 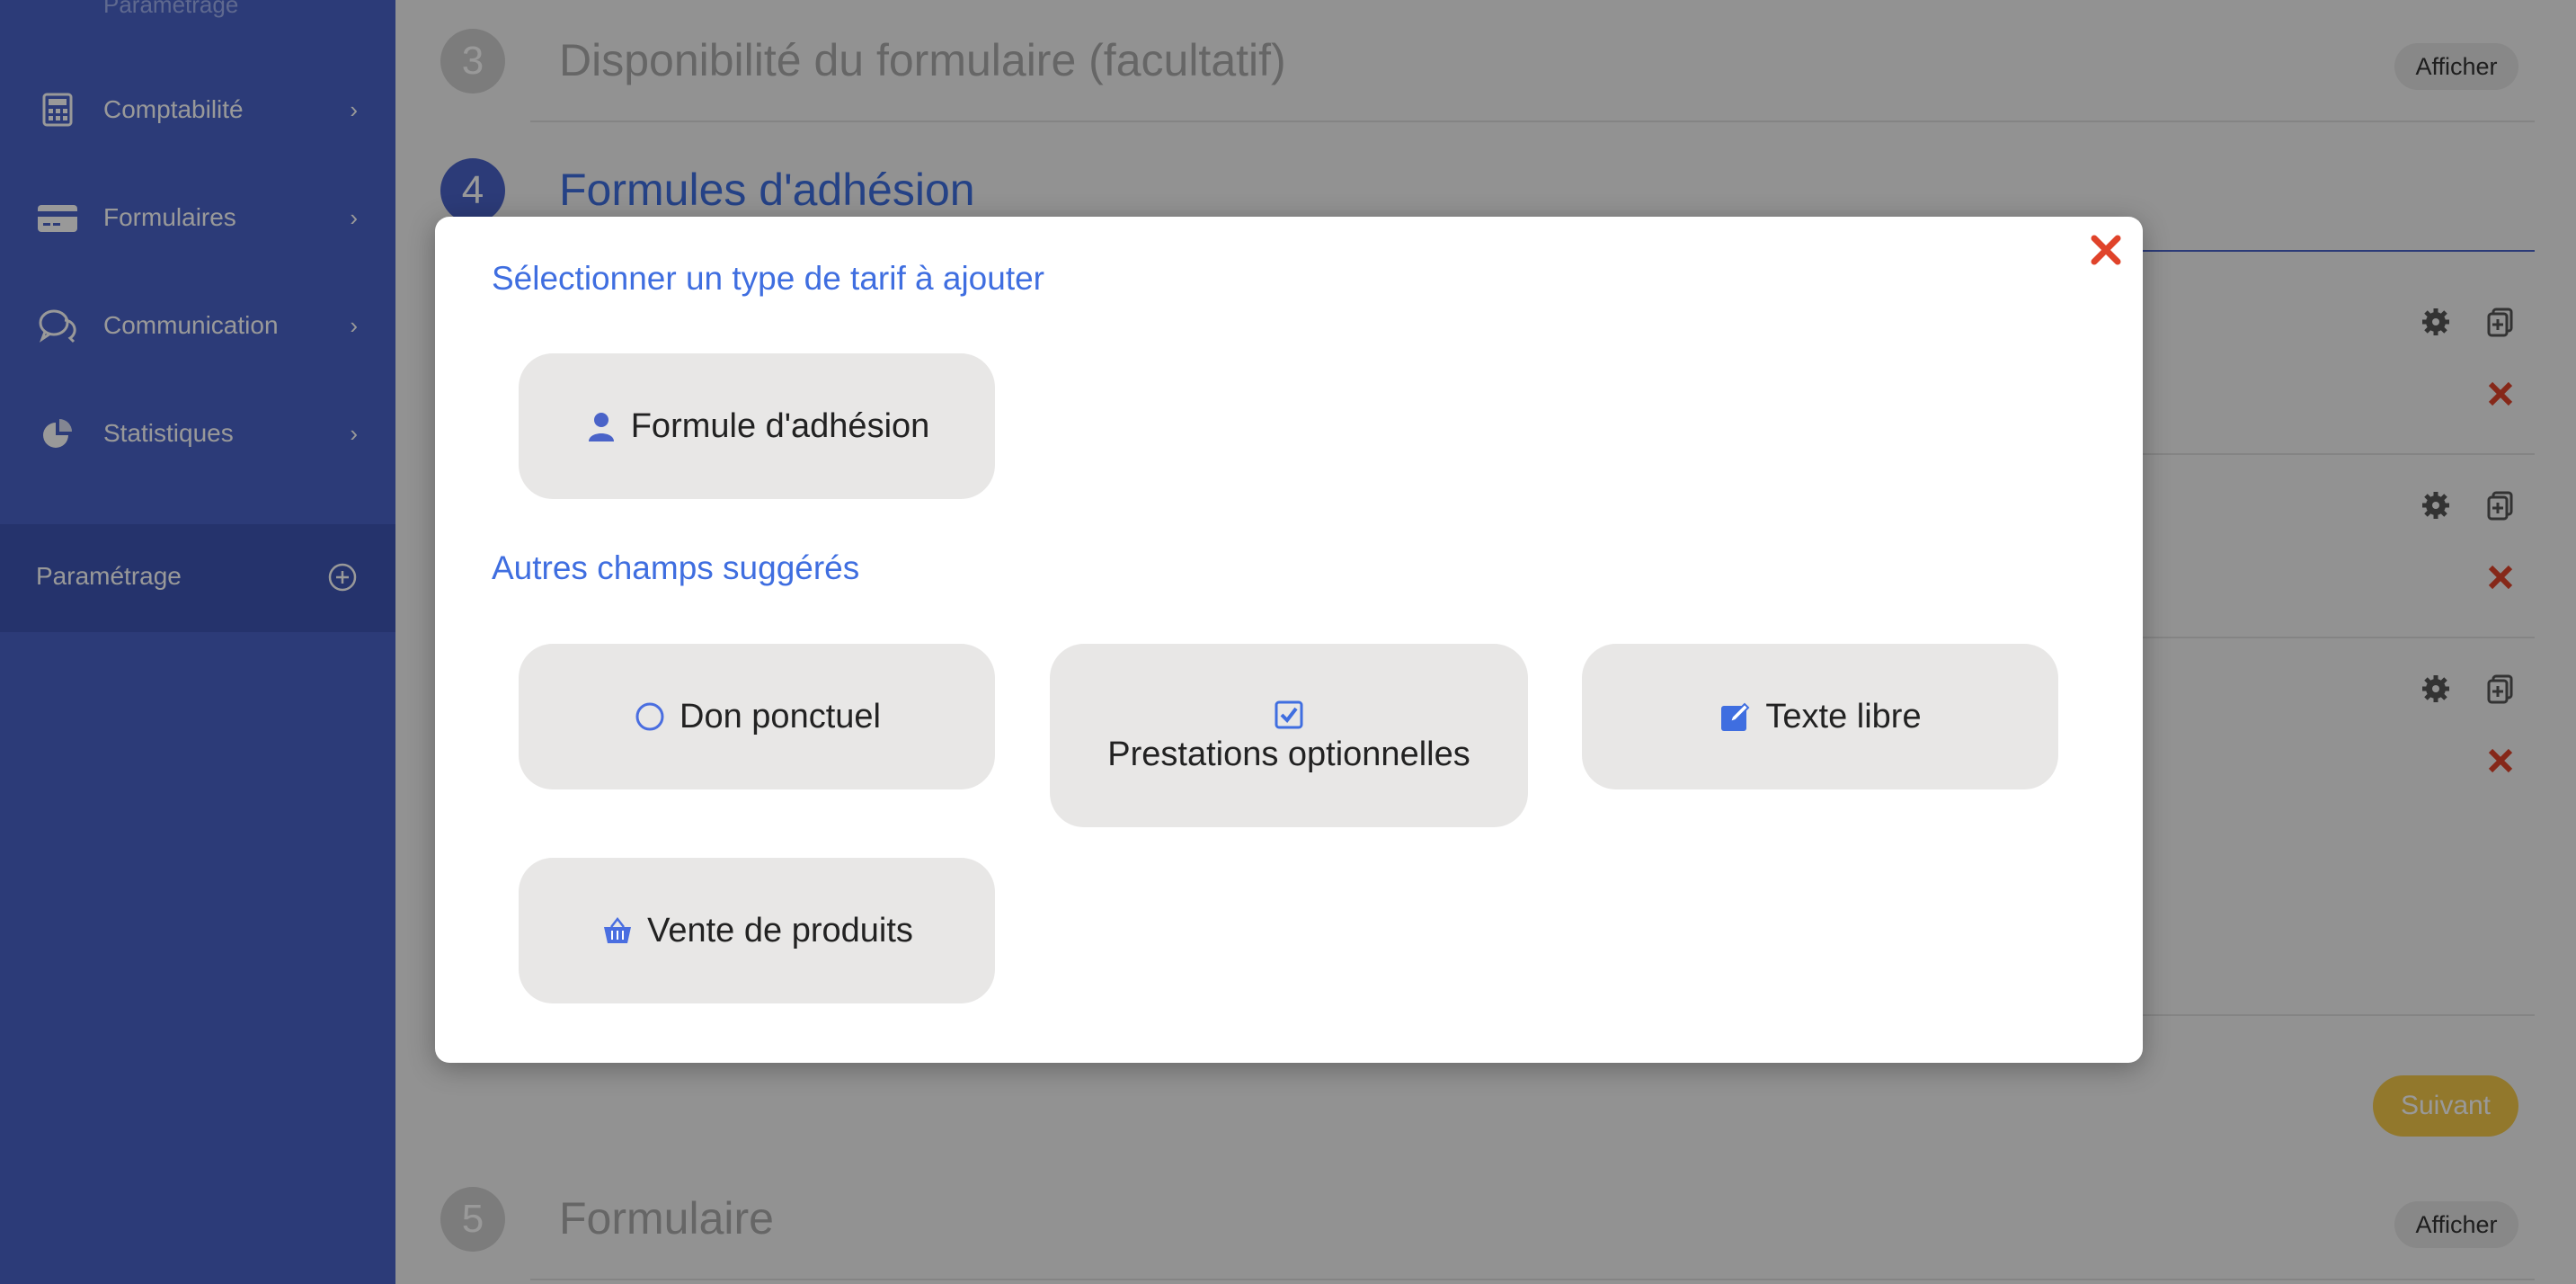 What do you see at coordinates (1843, 717) in the screenshot?
I see `option-label: Texte libre` at bounding box center [1843, 717].